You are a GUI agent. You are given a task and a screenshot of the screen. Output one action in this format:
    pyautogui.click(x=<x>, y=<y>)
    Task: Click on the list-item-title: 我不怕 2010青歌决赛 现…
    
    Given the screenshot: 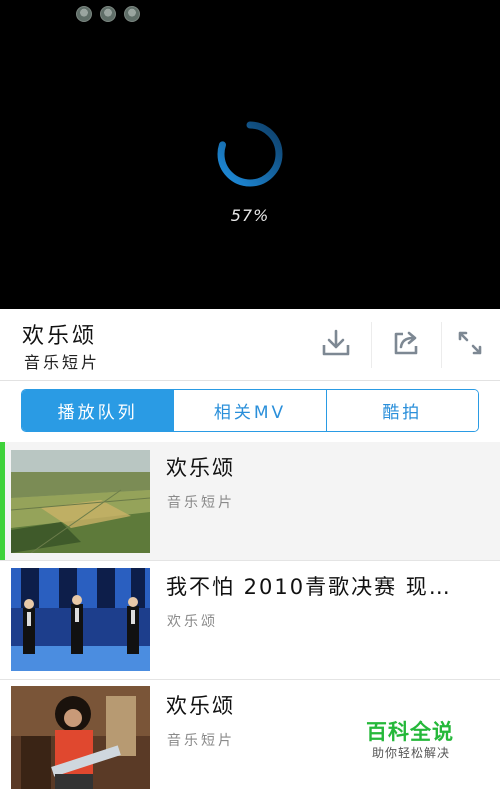 What is the action you would take?
    pyautogui.click(x=309, y=587)
    